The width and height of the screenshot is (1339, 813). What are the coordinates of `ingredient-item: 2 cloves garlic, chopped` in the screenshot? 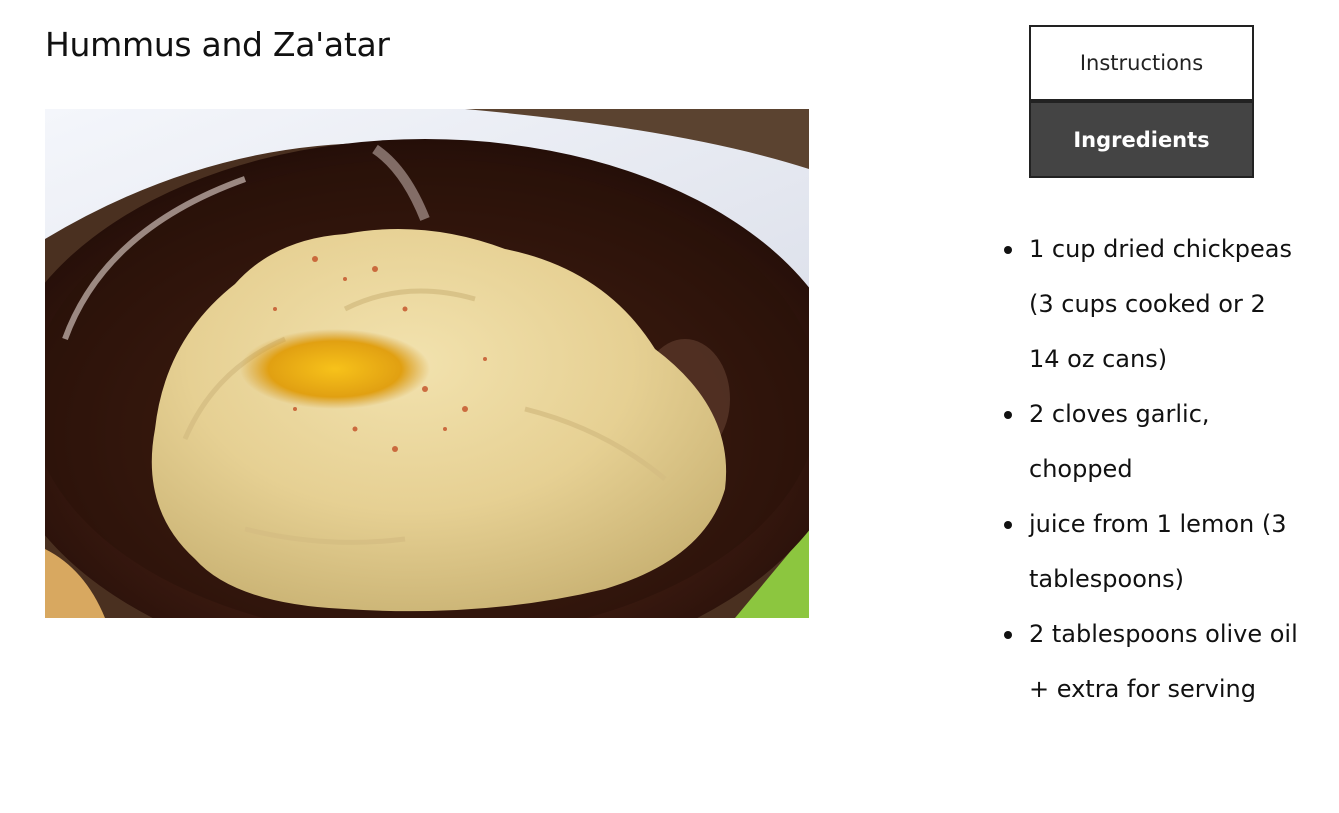 It's located at (1151, 442).